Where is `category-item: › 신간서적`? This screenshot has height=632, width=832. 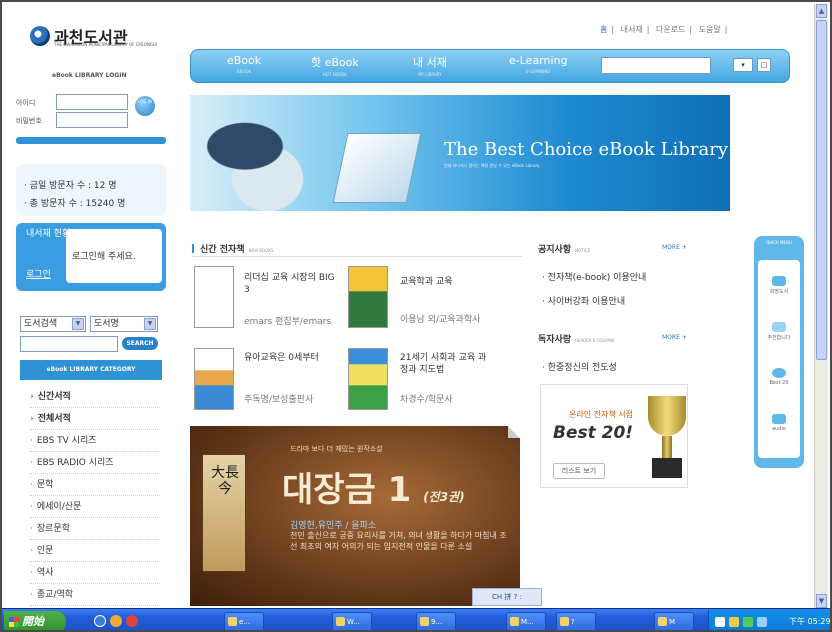 category-item: › 신간서적 is located at coordinates (95, 398).